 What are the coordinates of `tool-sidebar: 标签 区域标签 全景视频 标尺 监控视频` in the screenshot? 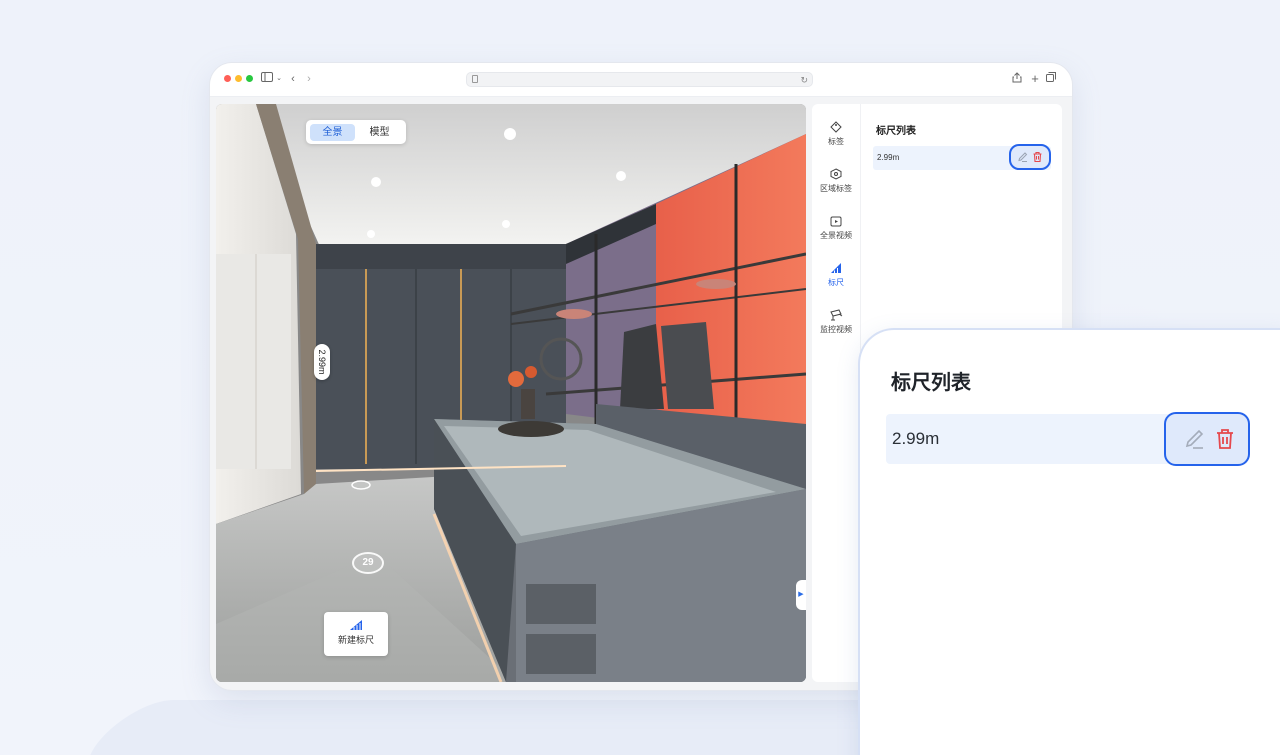 It's located at (836, 393).